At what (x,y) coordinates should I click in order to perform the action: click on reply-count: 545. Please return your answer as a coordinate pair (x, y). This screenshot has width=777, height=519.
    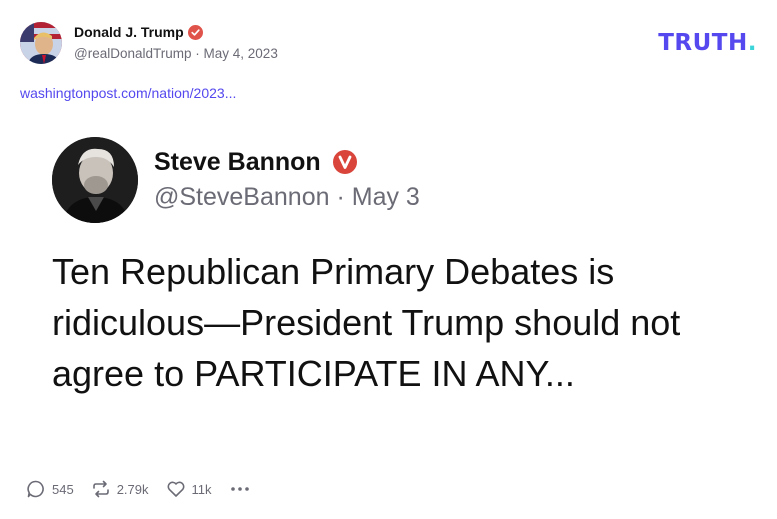
    Looking at the image, I should click on (63, 489).